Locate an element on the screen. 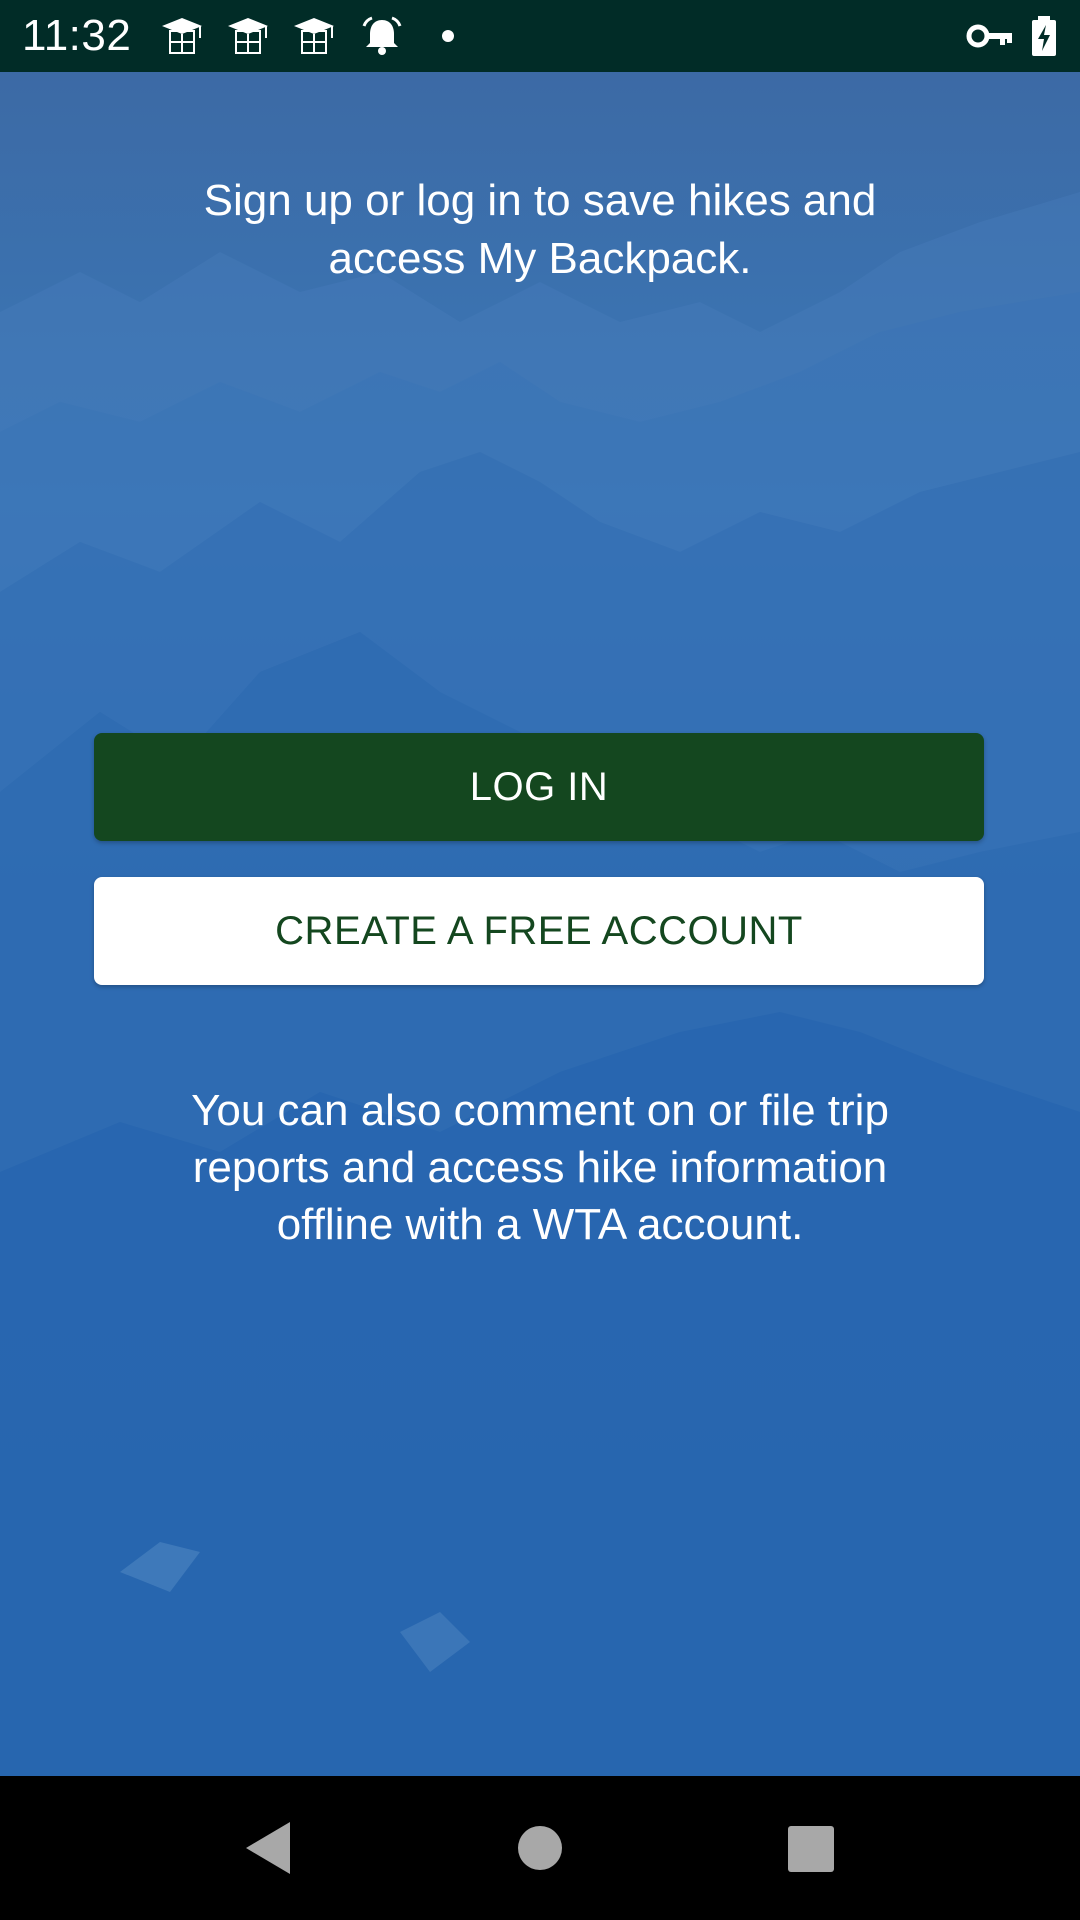  battery-charging-icon is located at coordinates (1044, 36).